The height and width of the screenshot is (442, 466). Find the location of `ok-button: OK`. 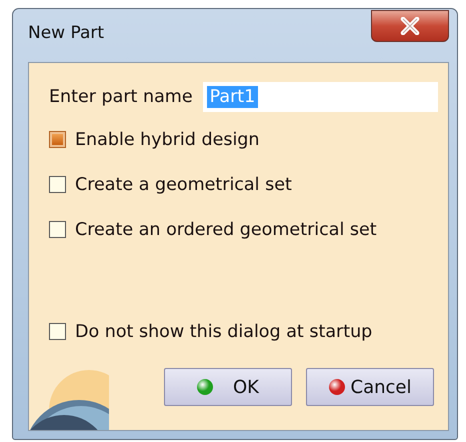

ok-button: OK is located at coordinates (228, 387).